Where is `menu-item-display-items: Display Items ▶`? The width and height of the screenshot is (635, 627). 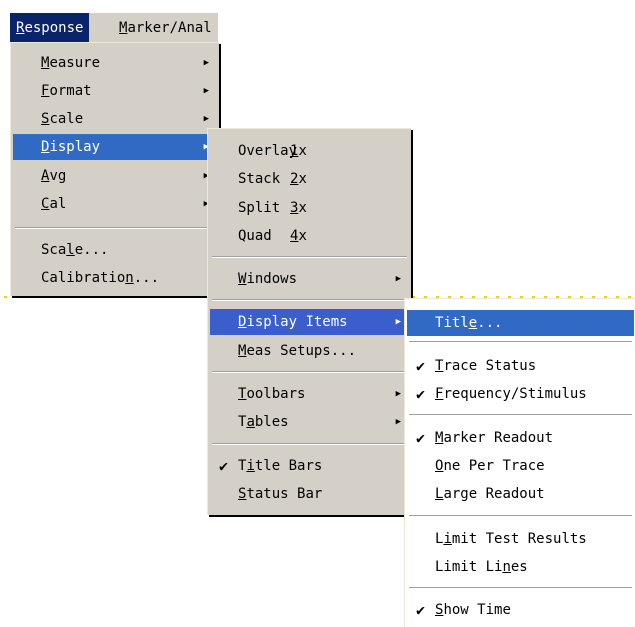
menu-item-display-items: Display Items ▶ is located at coordinates (309, 322).